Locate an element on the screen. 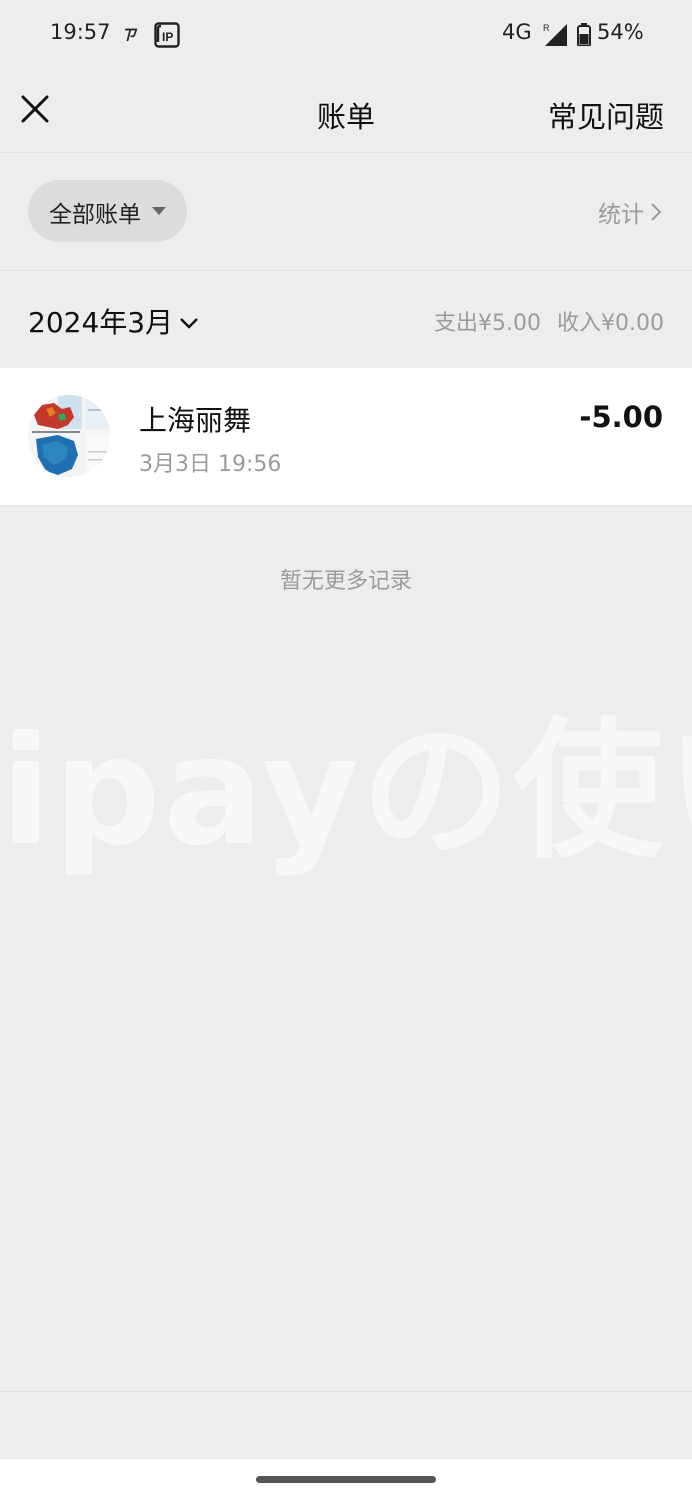 The image size is (692, 1500). chevron-down-icon is located at coordinates (189, 323).